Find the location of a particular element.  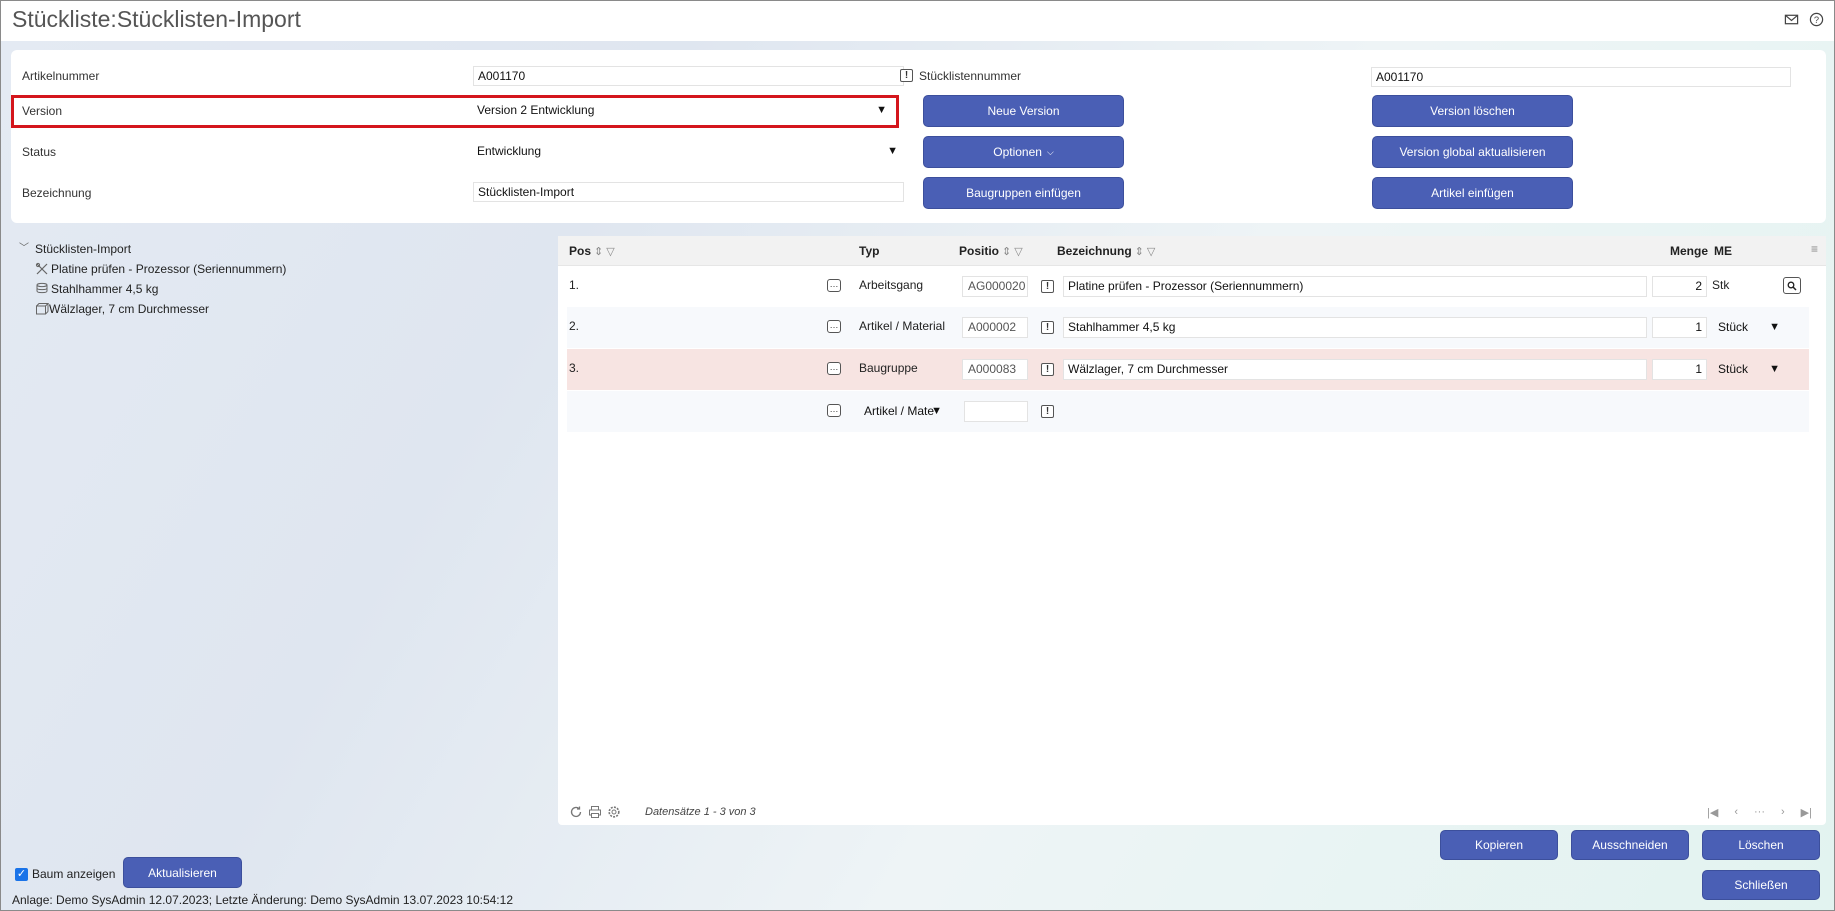

row-bezeichnung-field: Stahlhammer 4,5 kg is located at coordinates (1355, 327).